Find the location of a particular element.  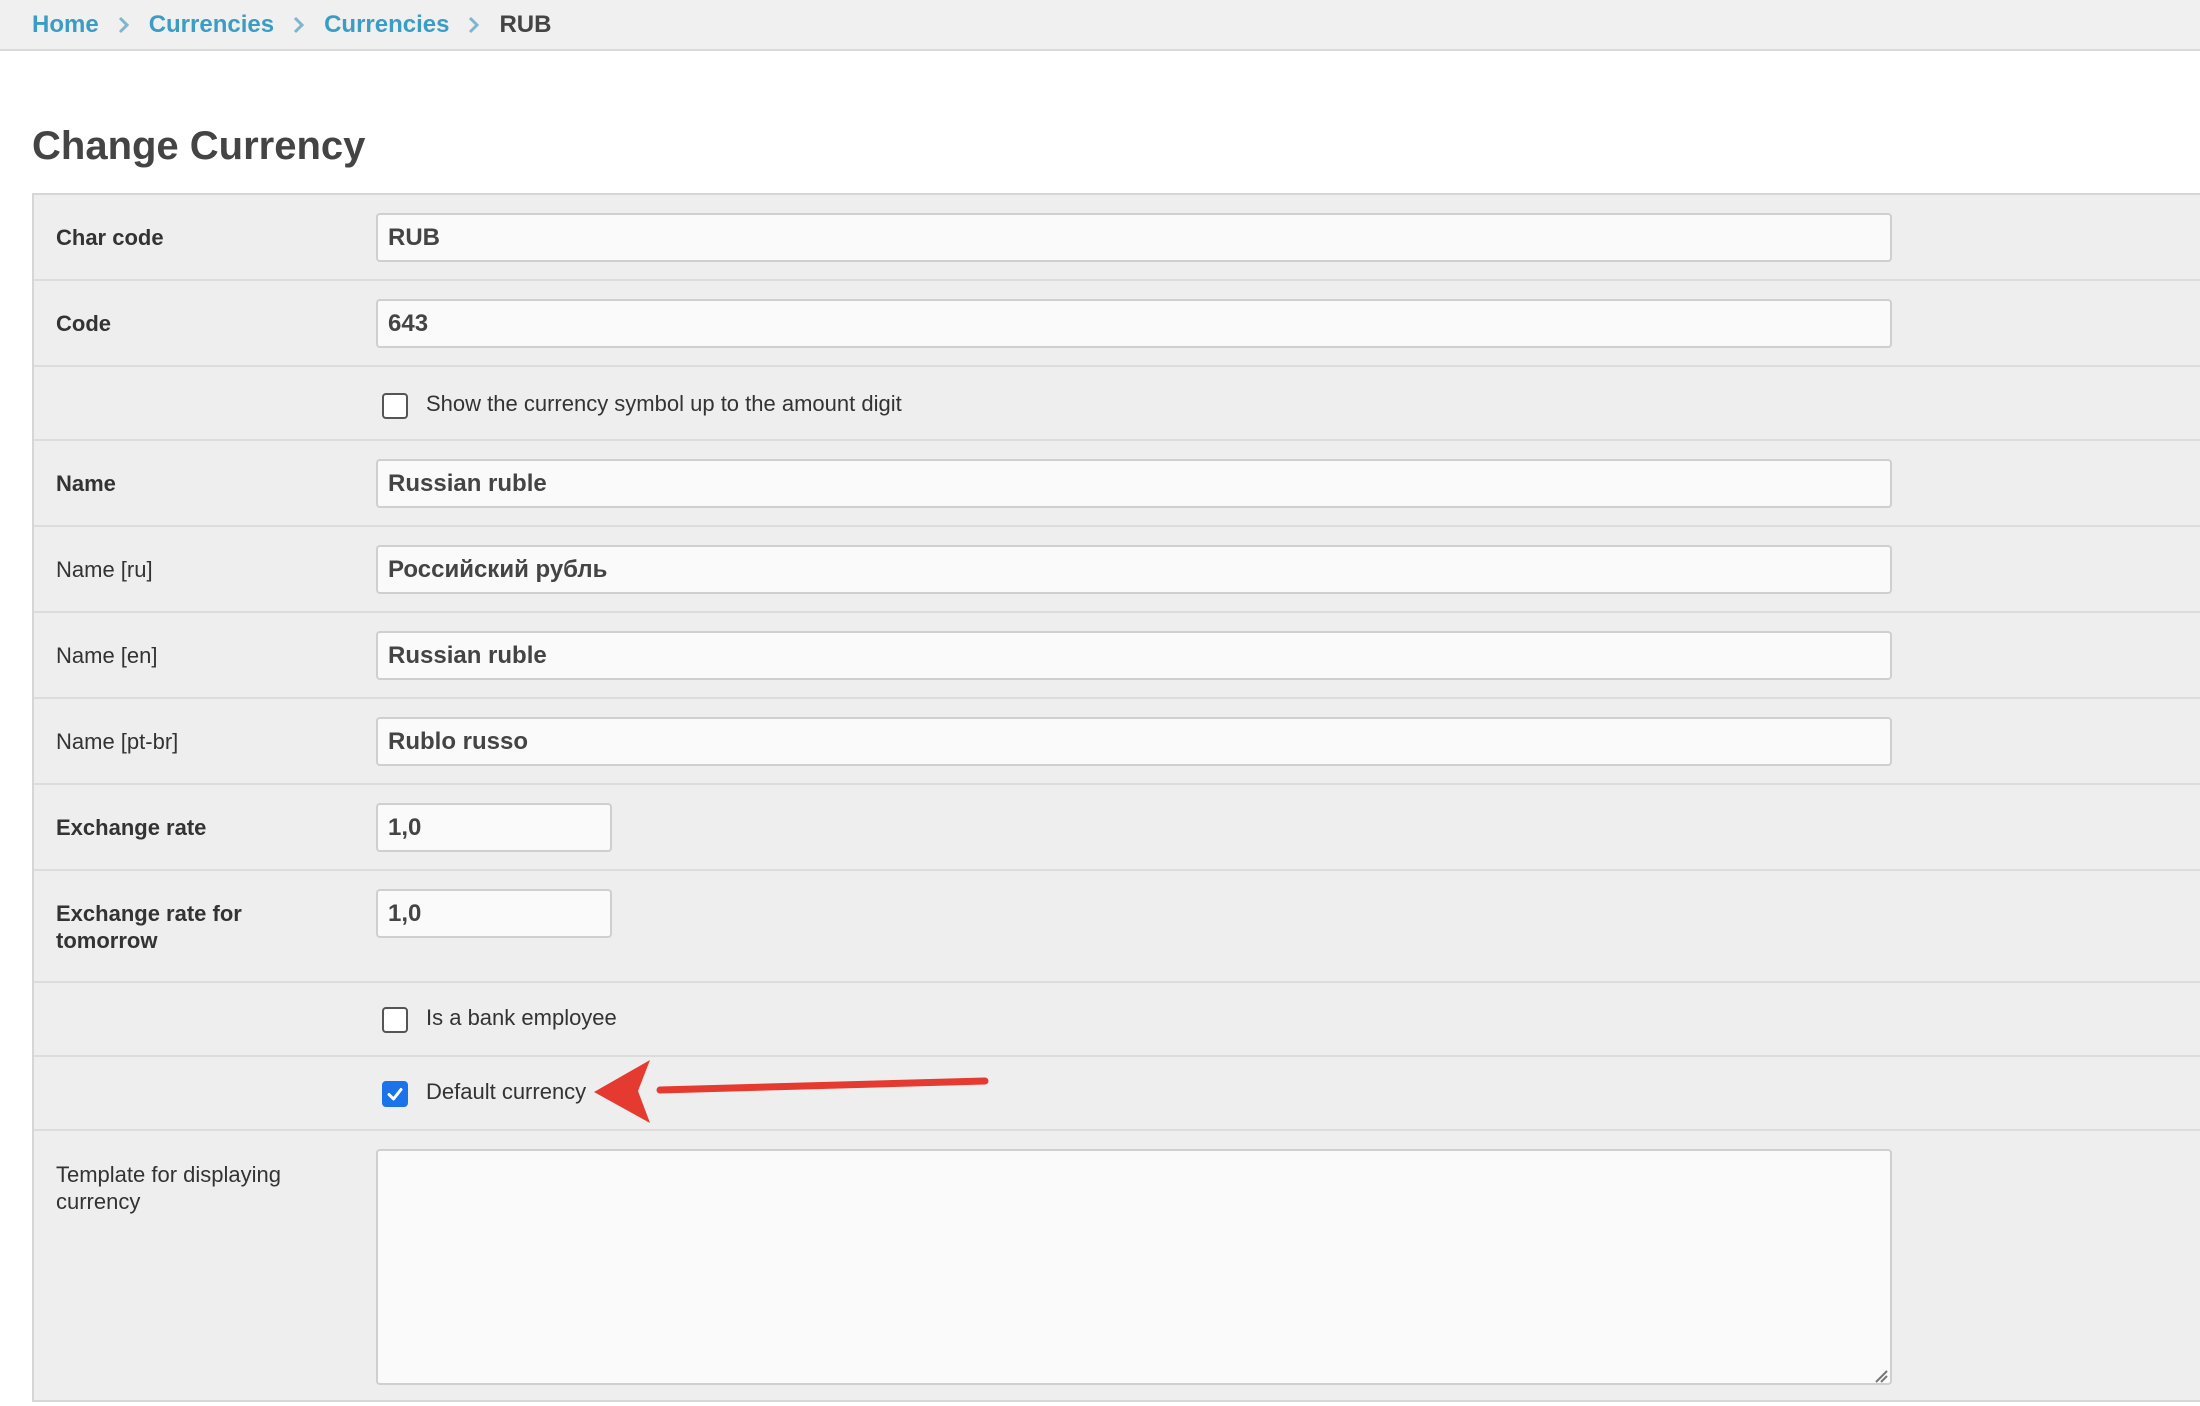

bank-employee-checkbox is located at coordinates (395, 1020).